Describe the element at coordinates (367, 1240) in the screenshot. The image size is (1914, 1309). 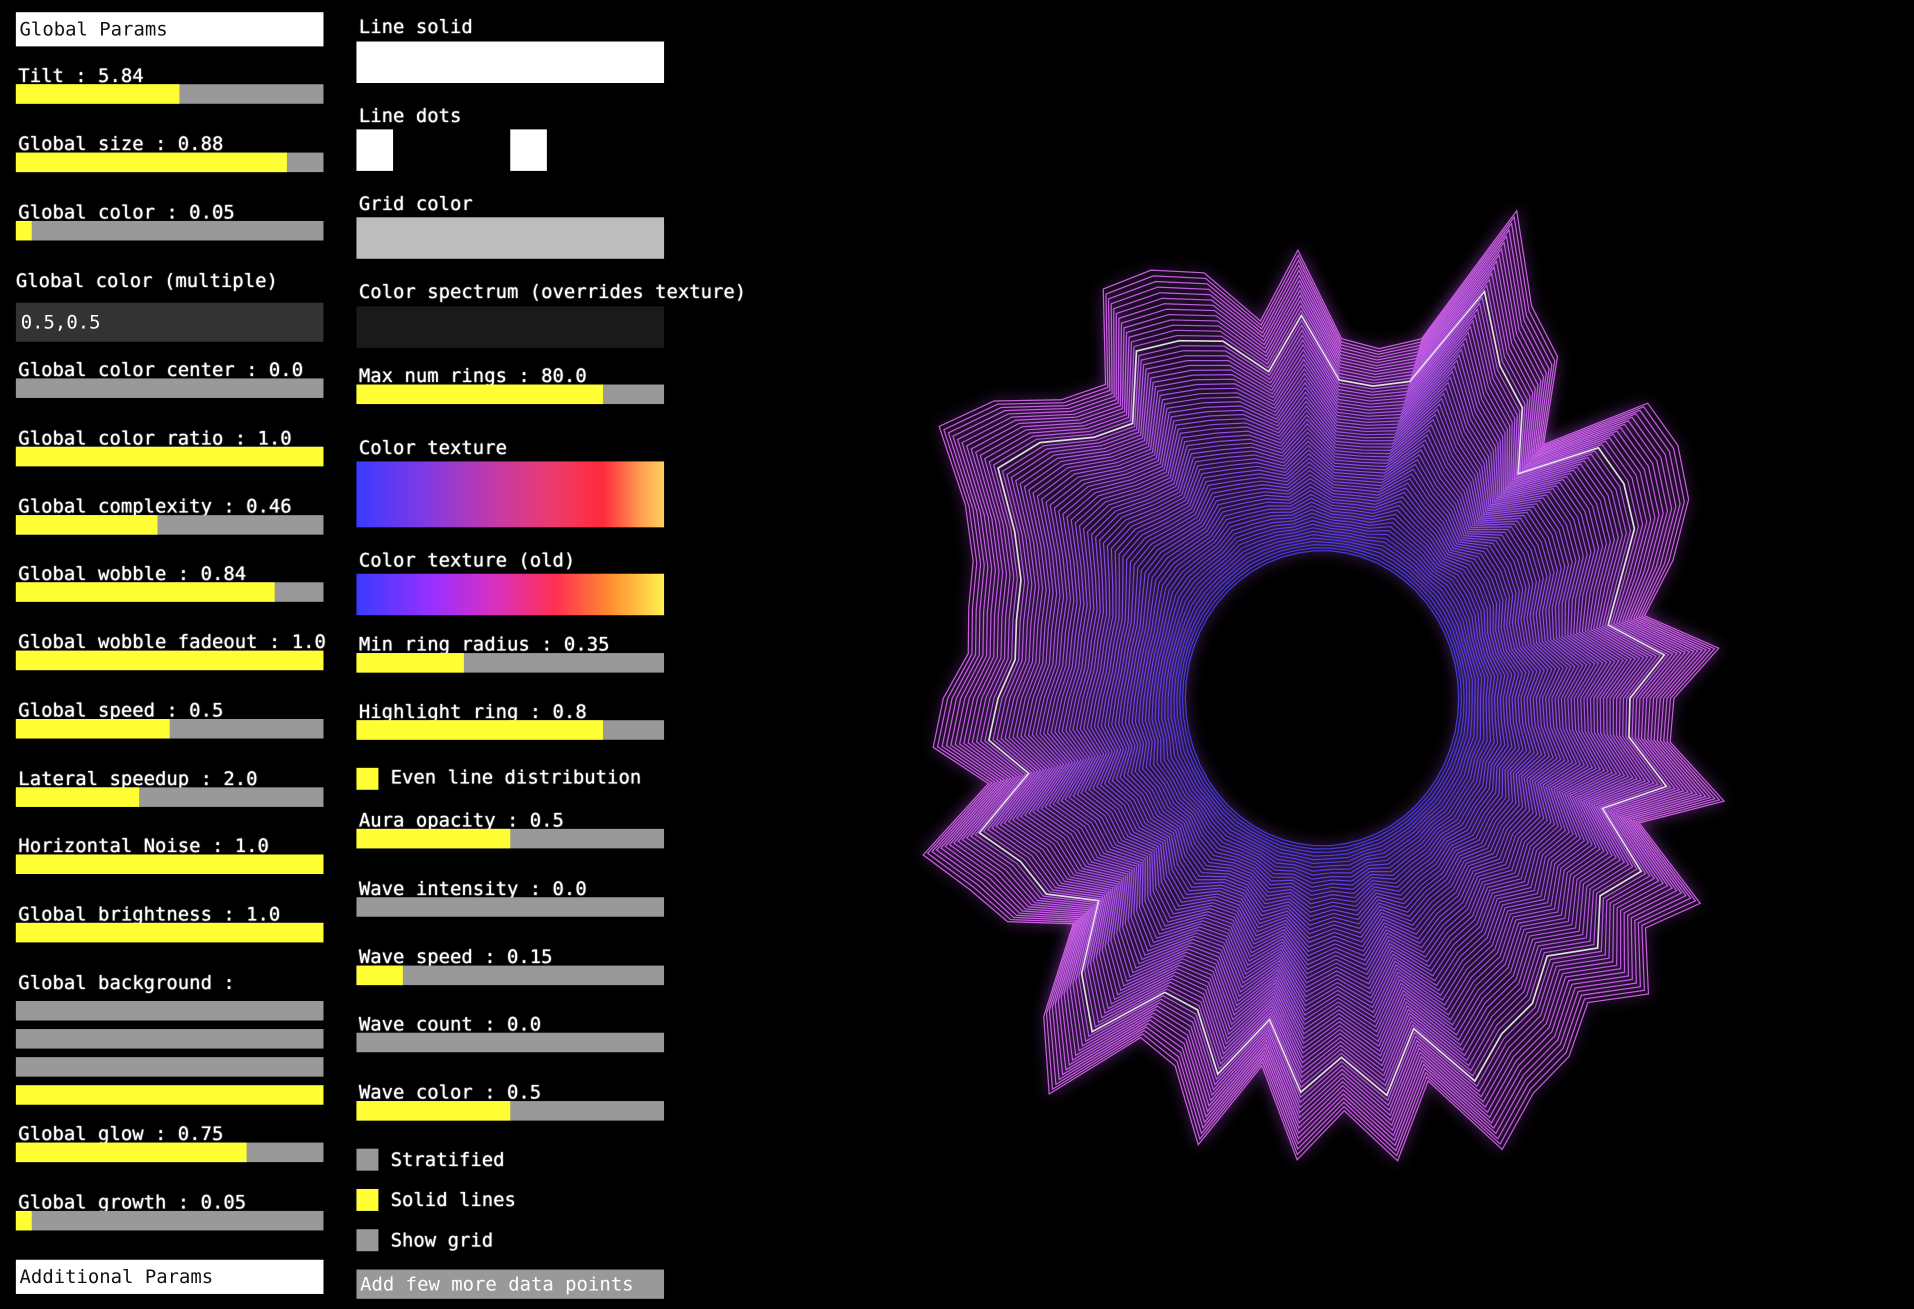
I see `show-grid-checkbox` at that location.